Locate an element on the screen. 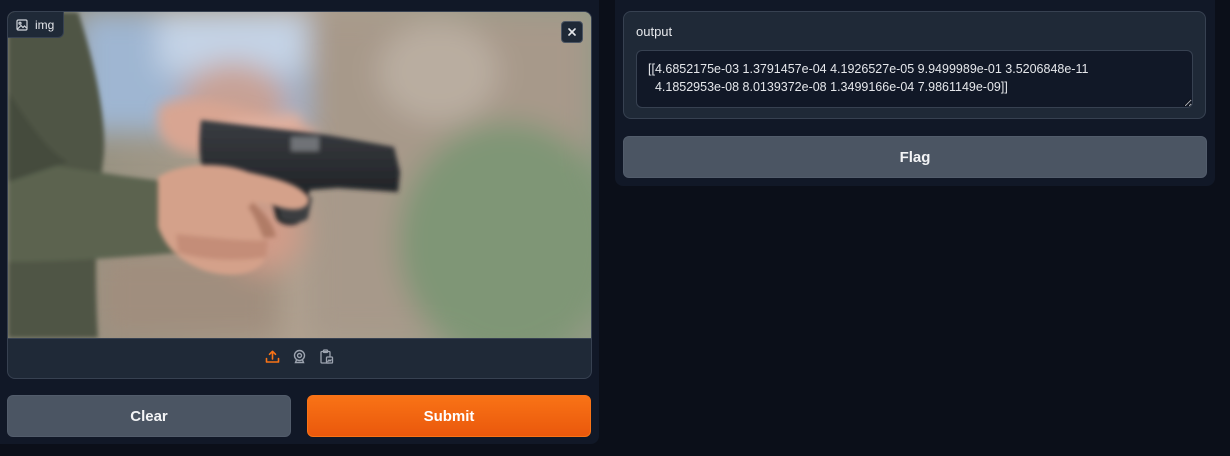 The image size is (1230, 456). image-icon is located at coordinates (22, 24).